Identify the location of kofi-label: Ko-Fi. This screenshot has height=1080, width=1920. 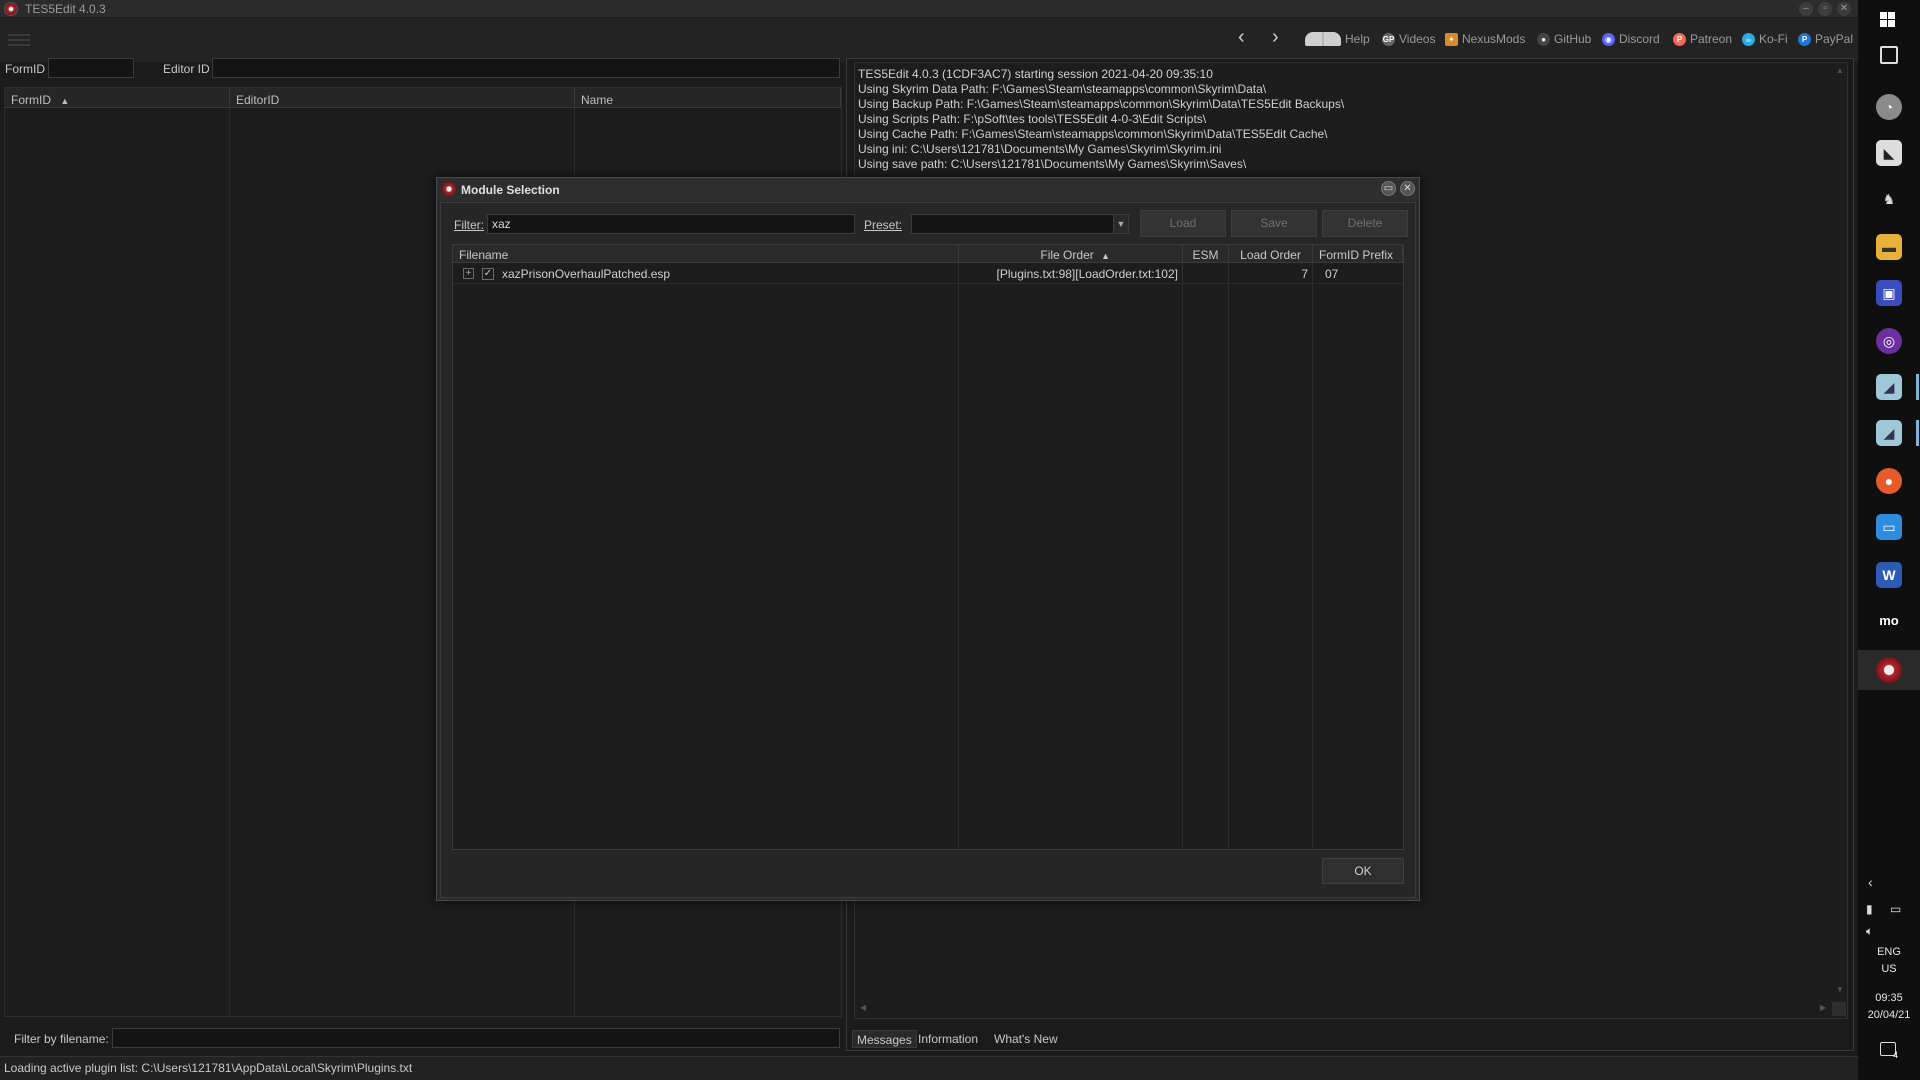
(1773, 39).